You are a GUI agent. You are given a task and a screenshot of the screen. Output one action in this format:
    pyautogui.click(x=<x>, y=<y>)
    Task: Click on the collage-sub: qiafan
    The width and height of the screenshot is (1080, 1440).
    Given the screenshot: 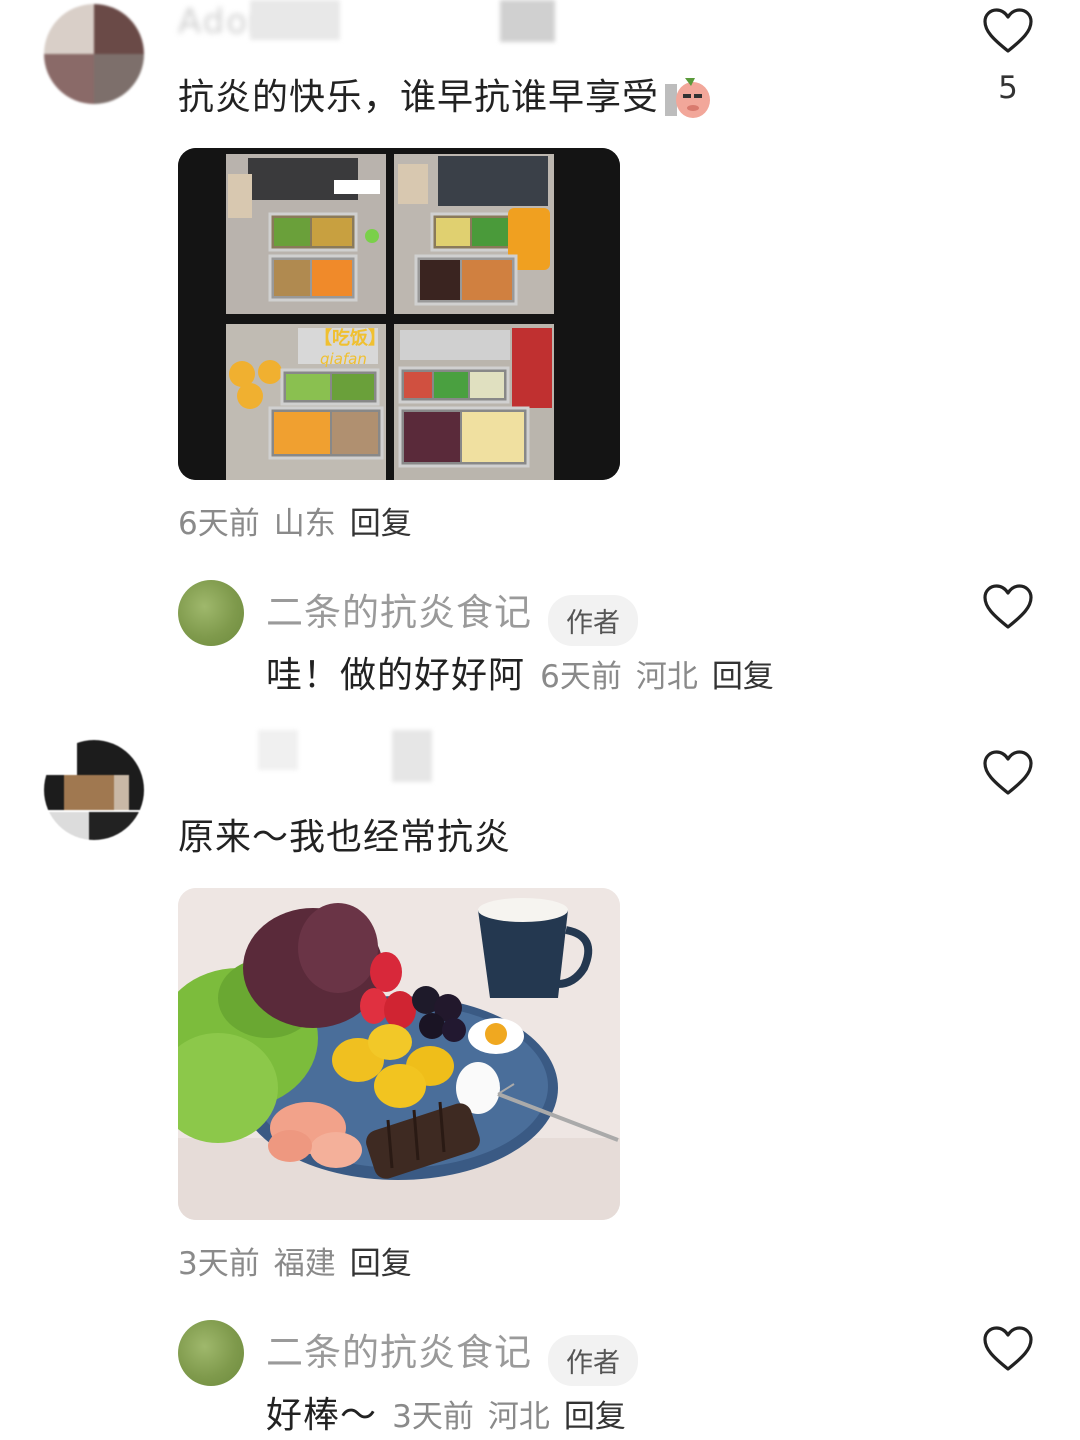 What is the action you would take?
    pyautogui.click(x=343, y=359)
    